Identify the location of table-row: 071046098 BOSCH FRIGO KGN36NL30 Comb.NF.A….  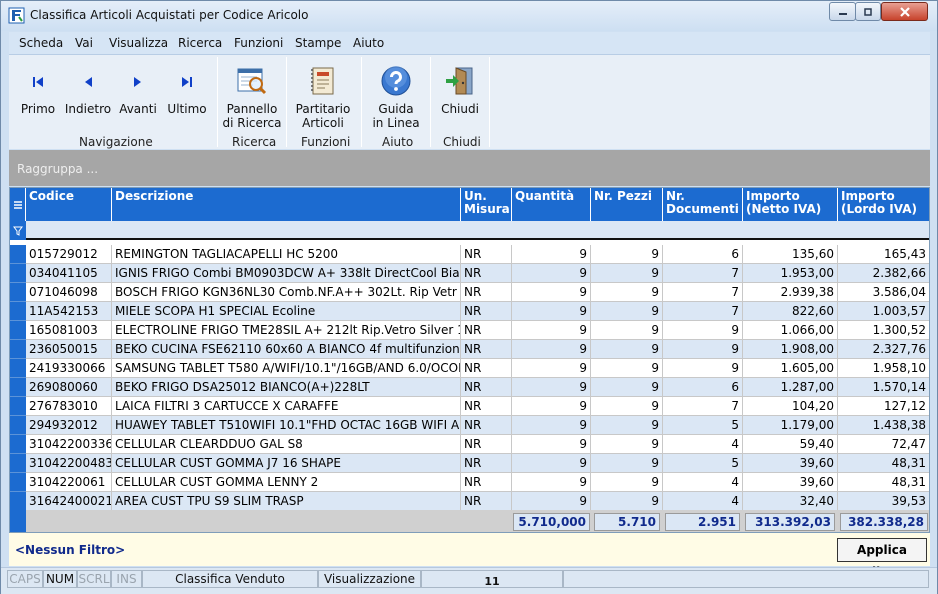
(469, 292).